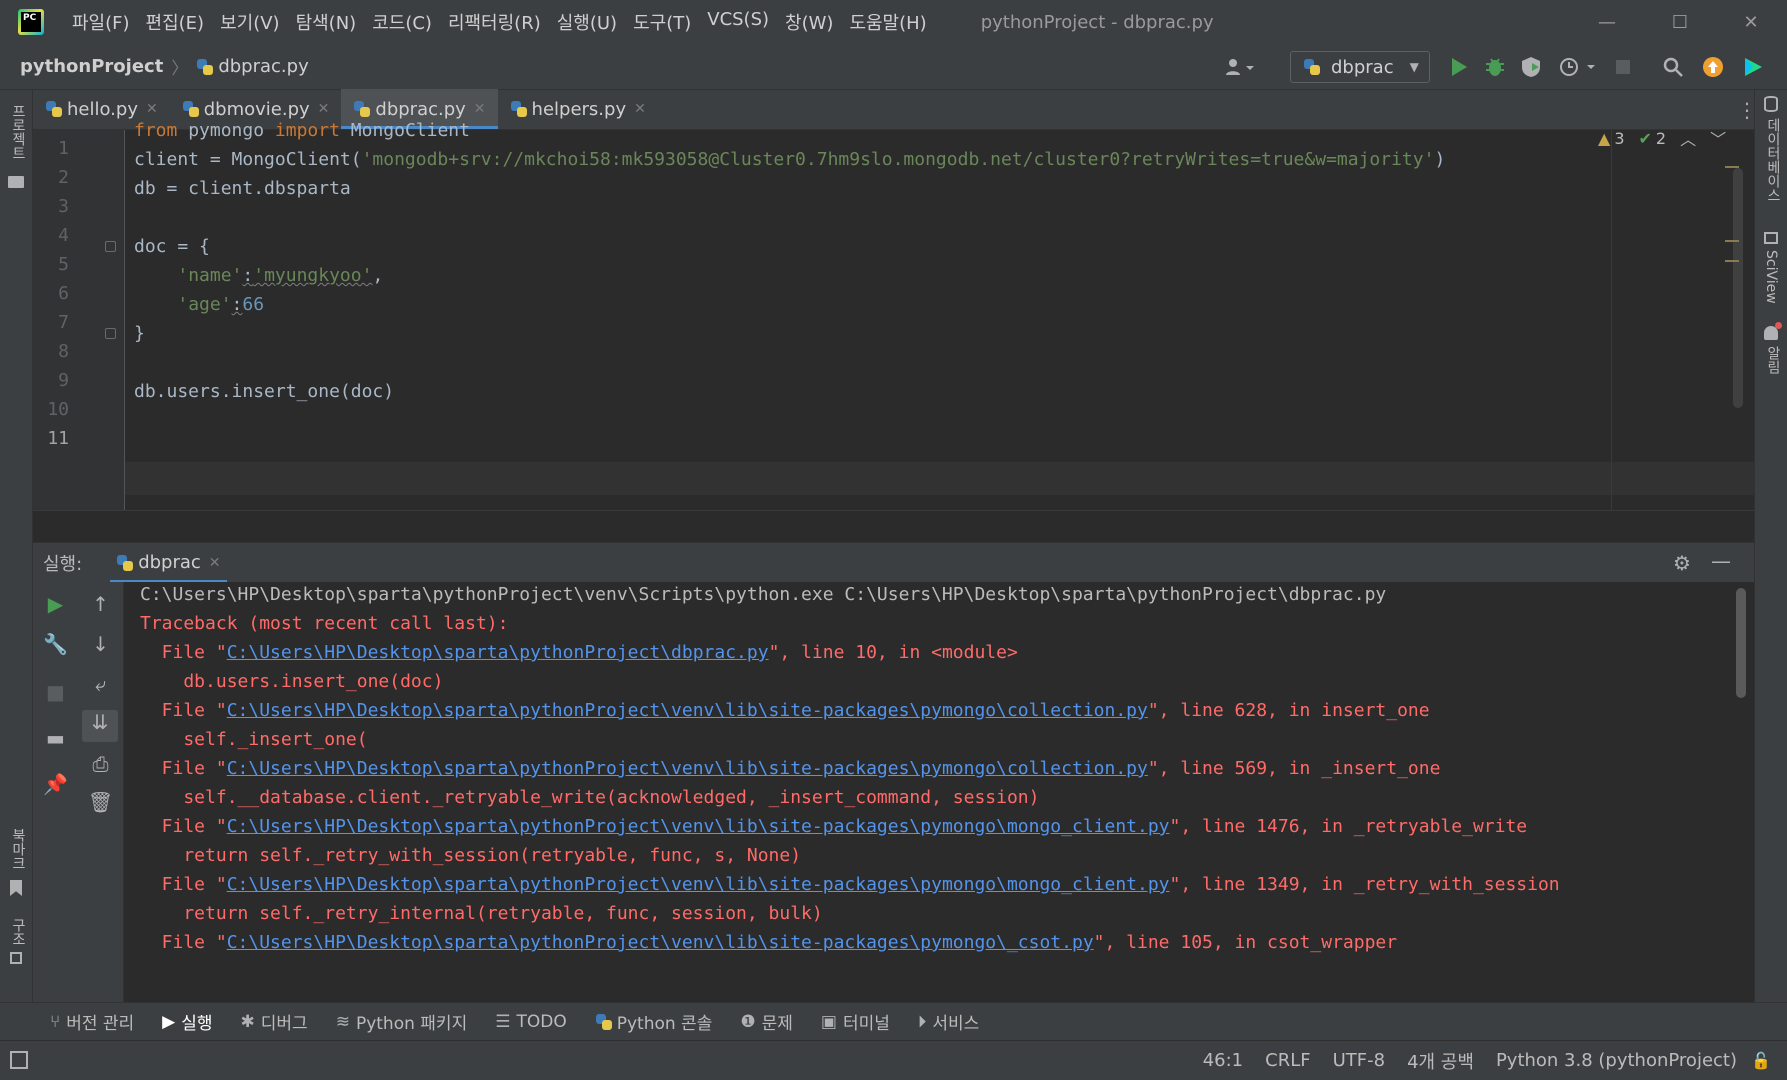 This screenshot has width=1787, height=1080. I want to click on maximize-button: ☐, so click(1680, 22).